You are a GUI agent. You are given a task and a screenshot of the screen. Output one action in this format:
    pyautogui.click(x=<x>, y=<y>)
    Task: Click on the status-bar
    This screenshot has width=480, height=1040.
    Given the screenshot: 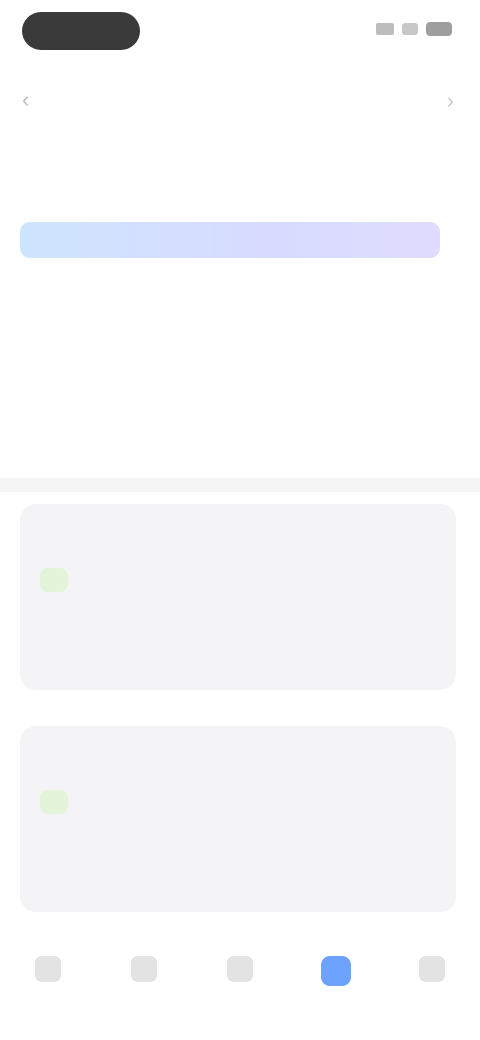 What is the action you would take?
    pyautogui.click(x=240, y=31)
    